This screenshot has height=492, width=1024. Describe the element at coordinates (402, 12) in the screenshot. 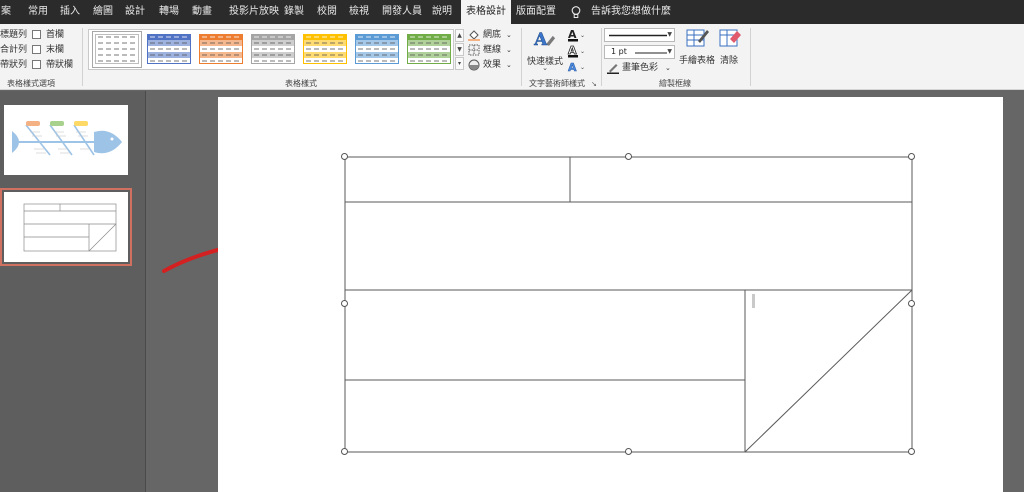

I see `tab-developer: 開發人員` at that location.